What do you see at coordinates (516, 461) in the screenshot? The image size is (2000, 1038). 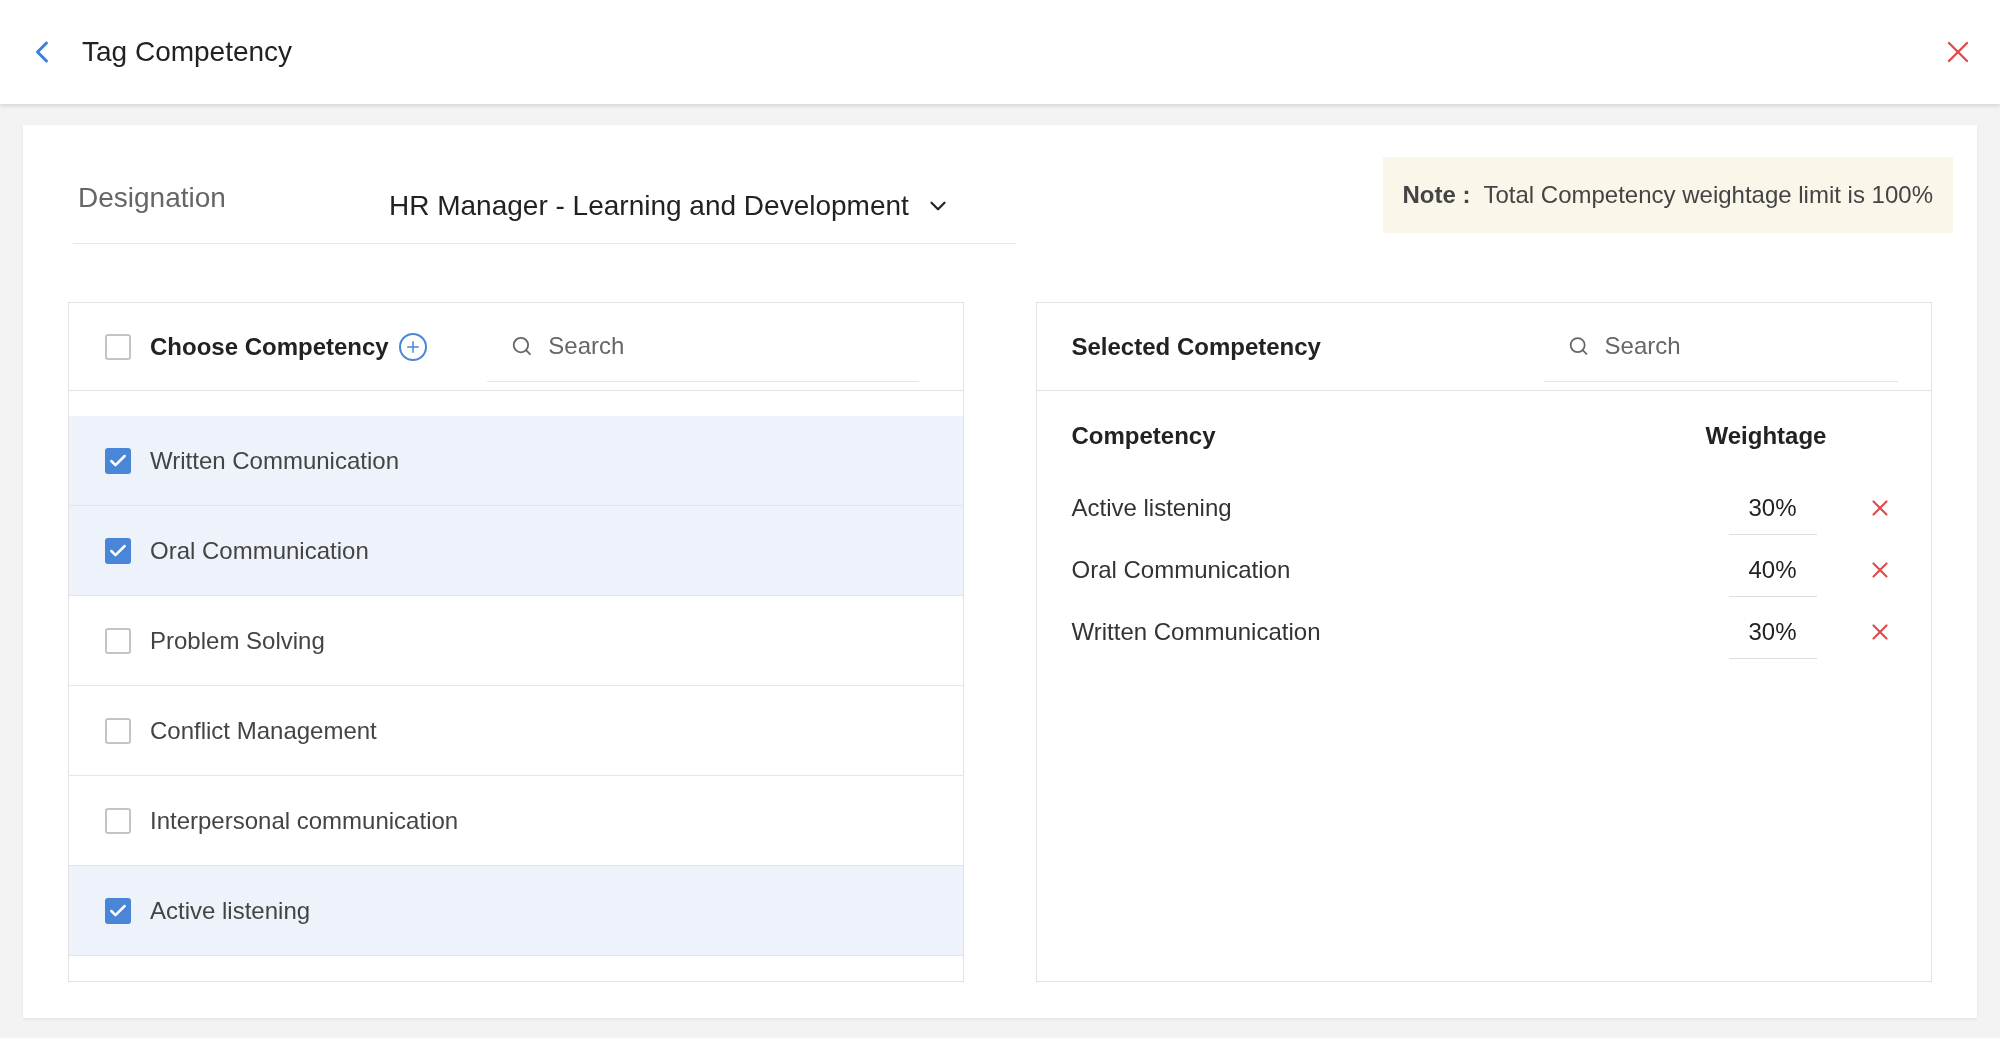 I see `competency-item: Written Communication` at bounding box center [516, 461].